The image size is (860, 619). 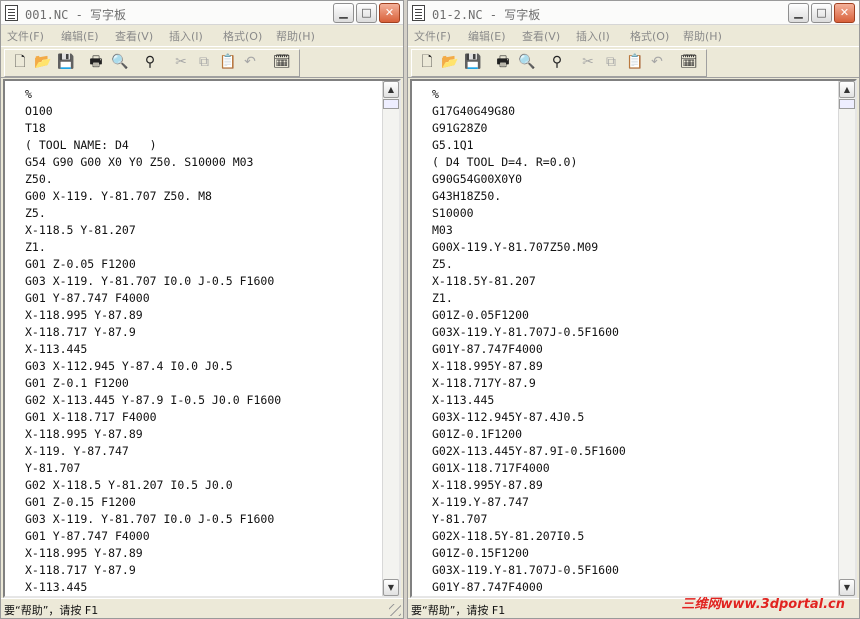 What do you see at coordinates (118, 196) in the screenshot?
I see `code-line: G00 X-119. Y-81.707 Z50. M8` at bounding box center [118, 196].